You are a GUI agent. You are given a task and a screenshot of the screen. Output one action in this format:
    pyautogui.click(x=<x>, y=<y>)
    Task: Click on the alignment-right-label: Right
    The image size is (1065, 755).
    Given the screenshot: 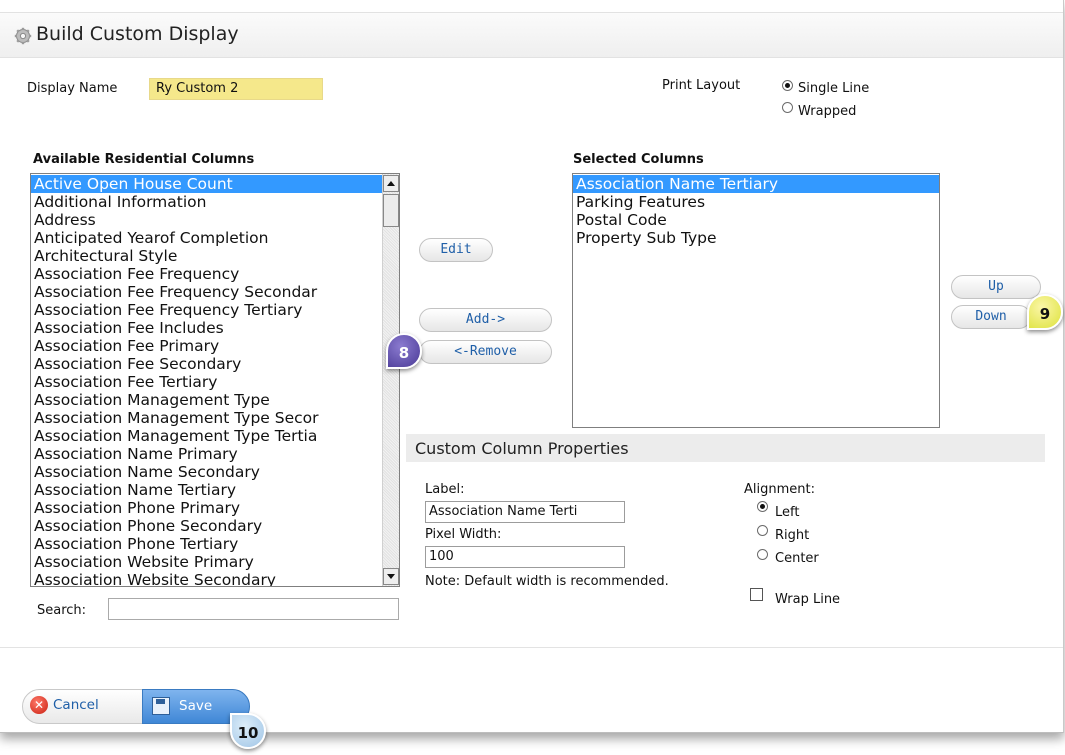 What is the action you would take?
    pyautogui.click(x=792, y=535)
    